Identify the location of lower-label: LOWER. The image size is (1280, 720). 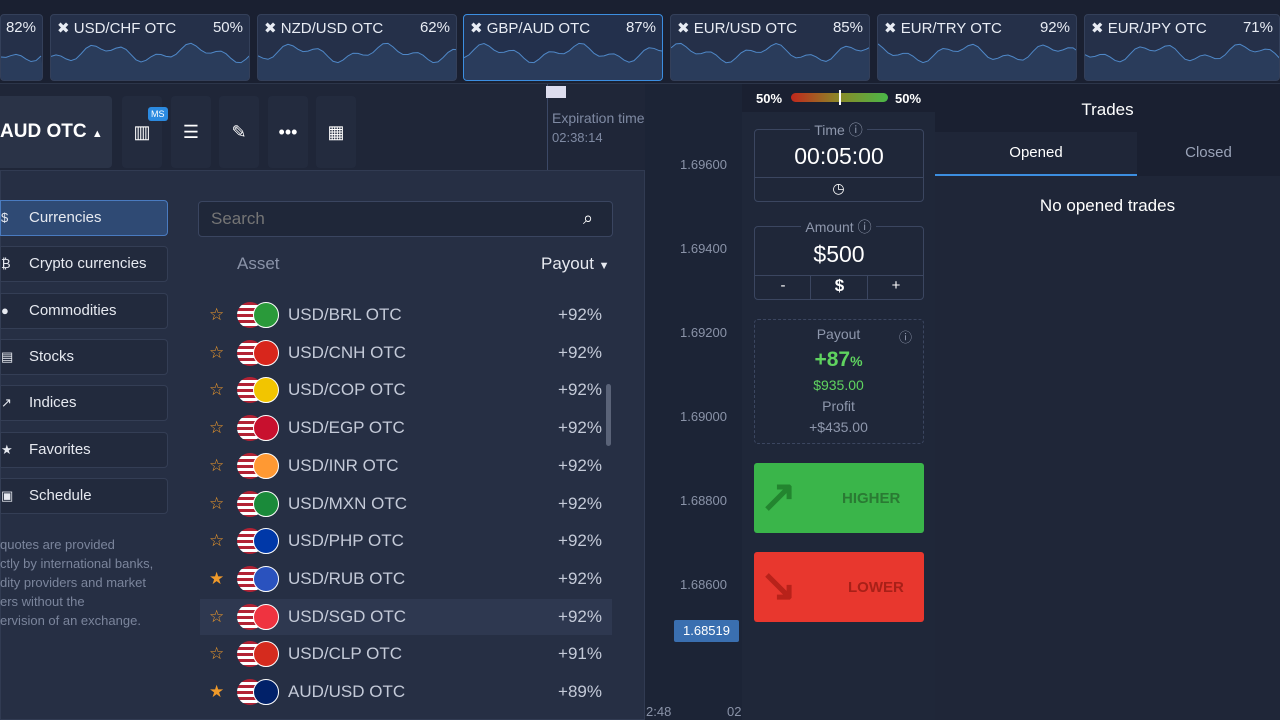
(876, 587).